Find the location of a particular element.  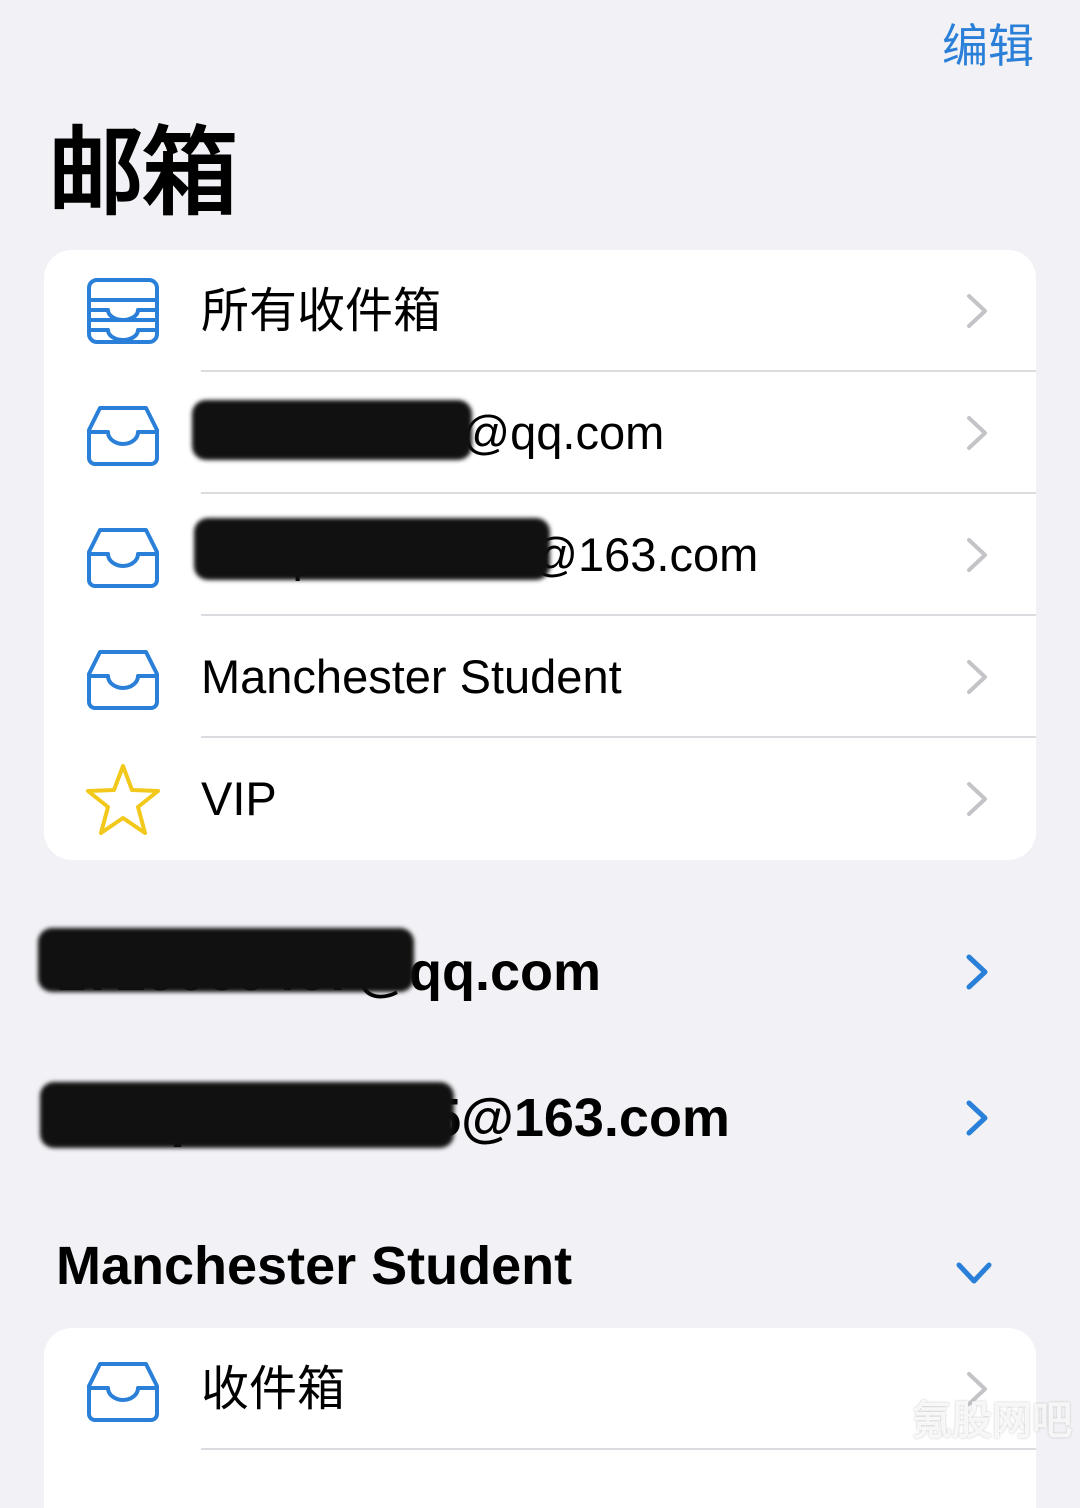

edit-button: 编辑 is located at coordinates (988, 46).